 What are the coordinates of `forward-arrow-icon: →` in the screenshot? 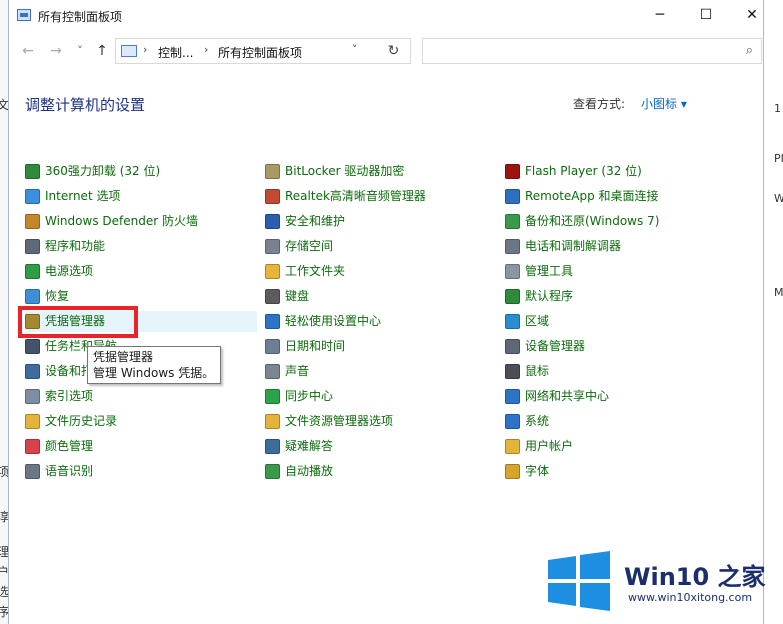 It's located at (56, 51).